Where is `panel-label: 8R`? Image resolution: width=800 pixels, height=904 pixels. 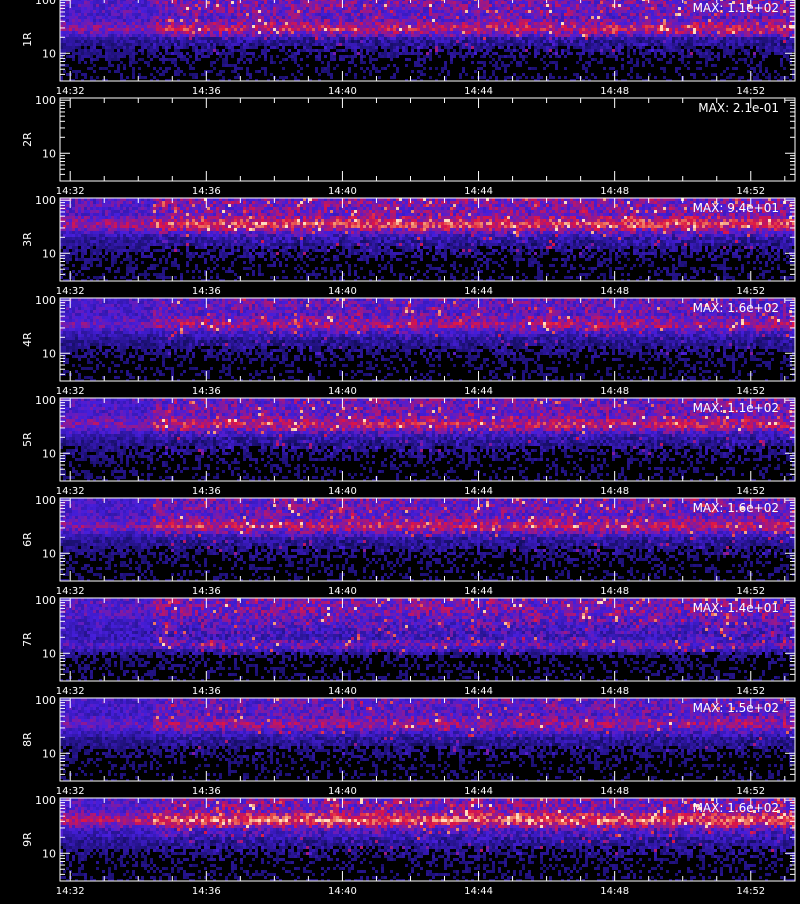
panel-label: 8R is located at coordinates (27, 739).